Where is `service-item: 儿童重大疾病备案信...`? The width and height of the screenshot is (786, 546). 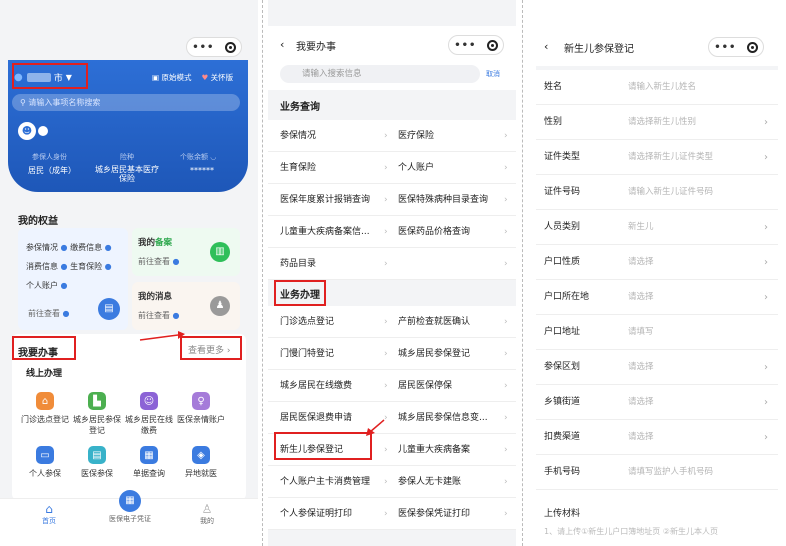 service-item: 儿童重大疾病备案信... is located at coordinates (332, 232).